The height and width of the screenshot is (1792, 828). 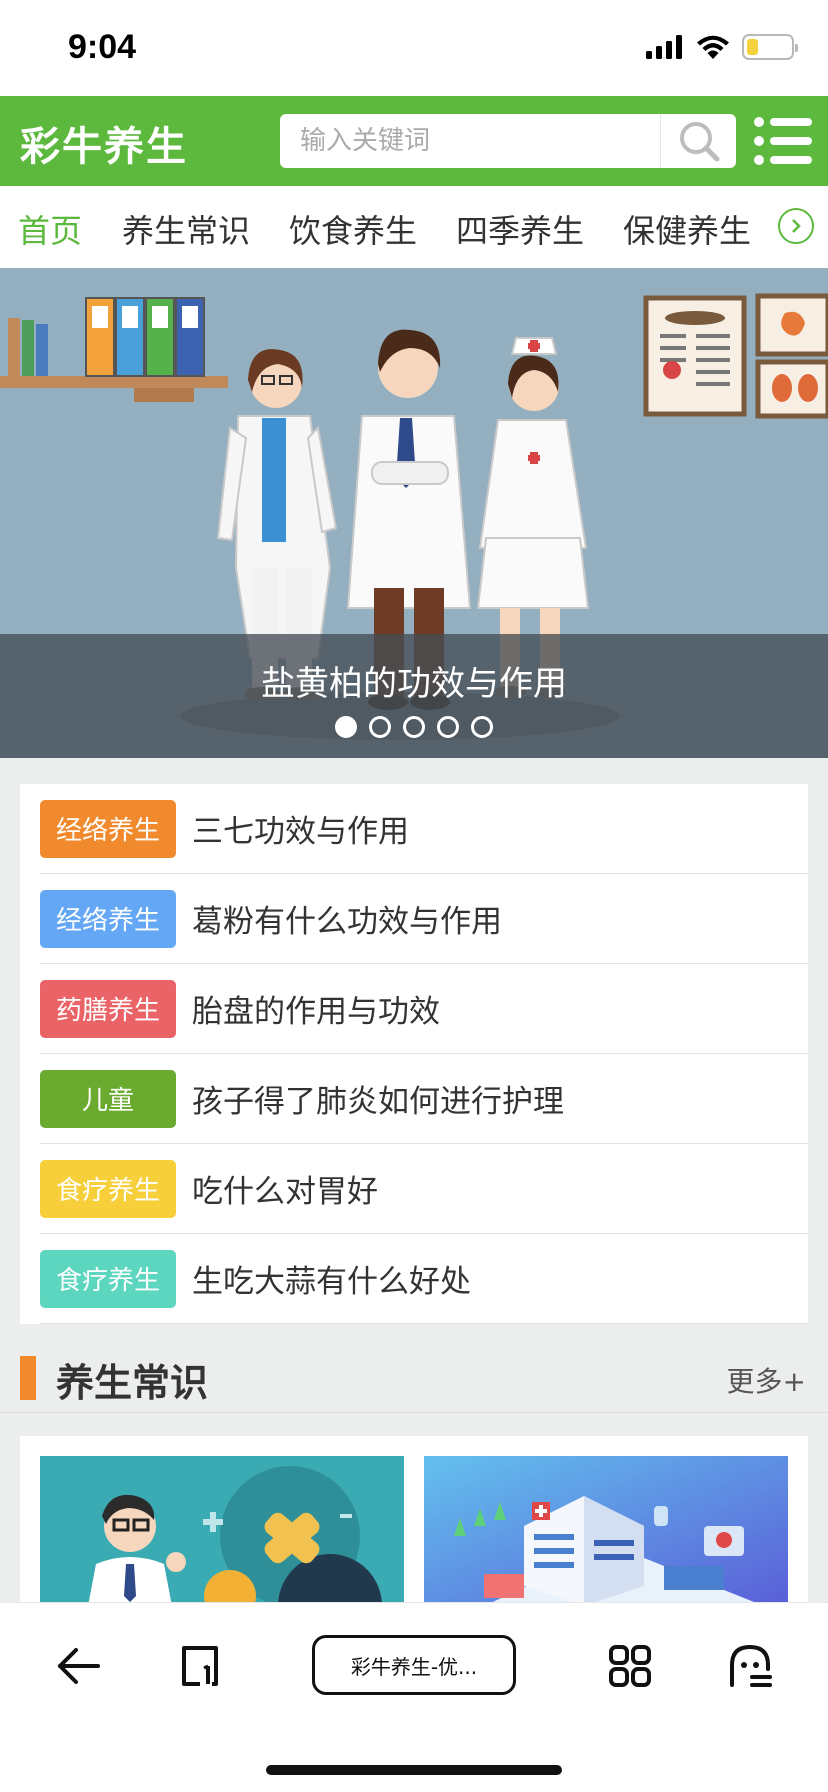 What do you see at coordinates (687, 229) in the screenshot?
I see `nav-item-healthcare: 保健养生` at bounding box center [687, 229].